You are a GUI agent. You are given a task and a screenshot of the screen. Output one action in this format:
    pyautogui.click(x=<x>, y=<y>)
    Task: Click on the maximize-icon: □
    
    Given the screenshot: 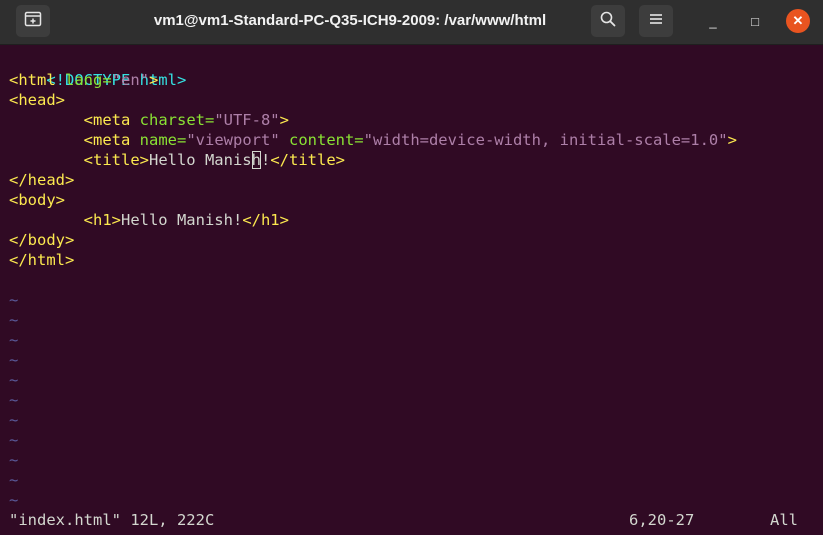 What is the action you would take?
    pyautogui.click(x=755, y=21)
    